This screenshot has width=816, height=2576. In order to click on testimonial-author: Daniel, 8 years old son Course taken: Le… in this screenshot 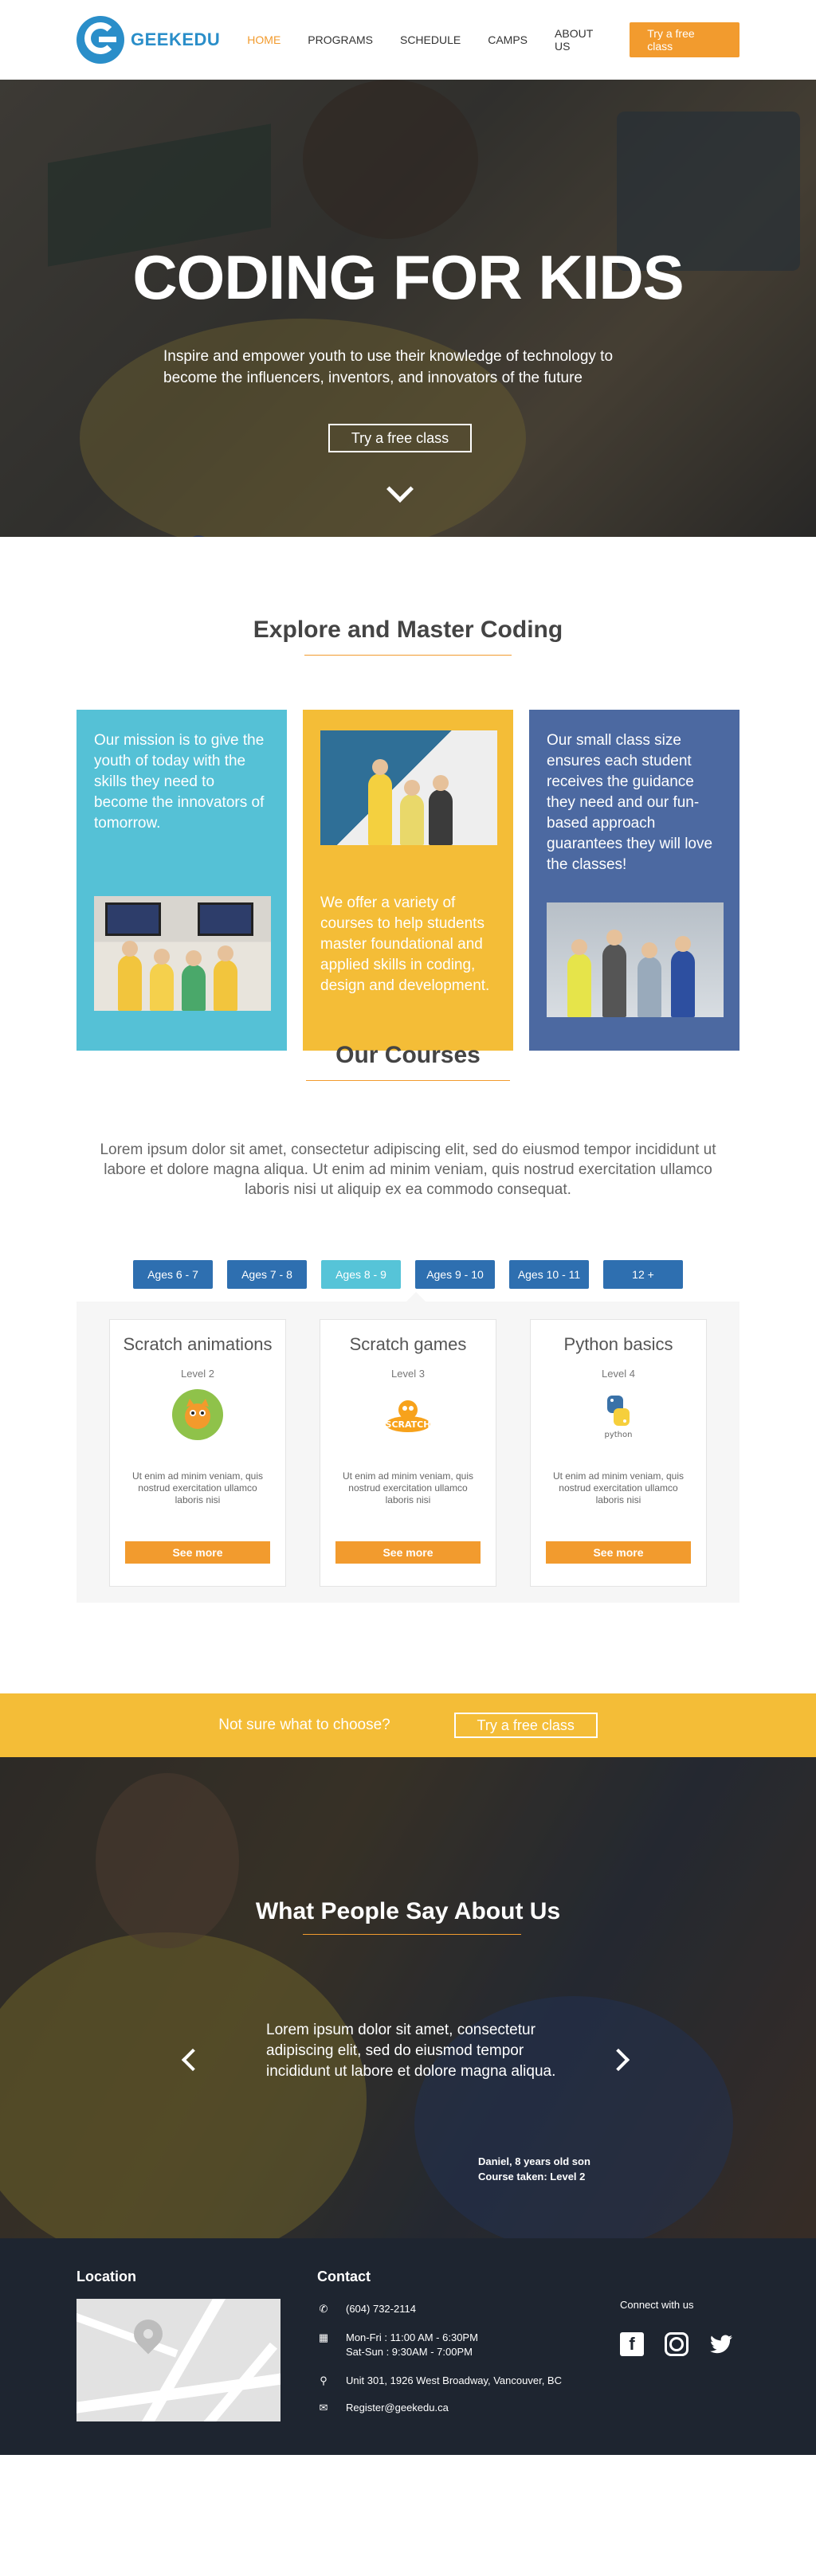, I will do `click(534, 2169)`.